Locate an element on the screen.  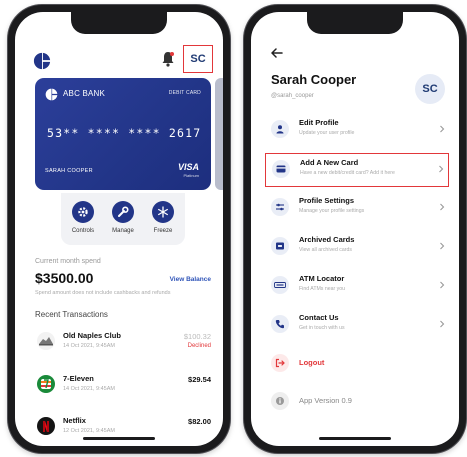
controls-button: Controls is located at coordinates (83, 217).